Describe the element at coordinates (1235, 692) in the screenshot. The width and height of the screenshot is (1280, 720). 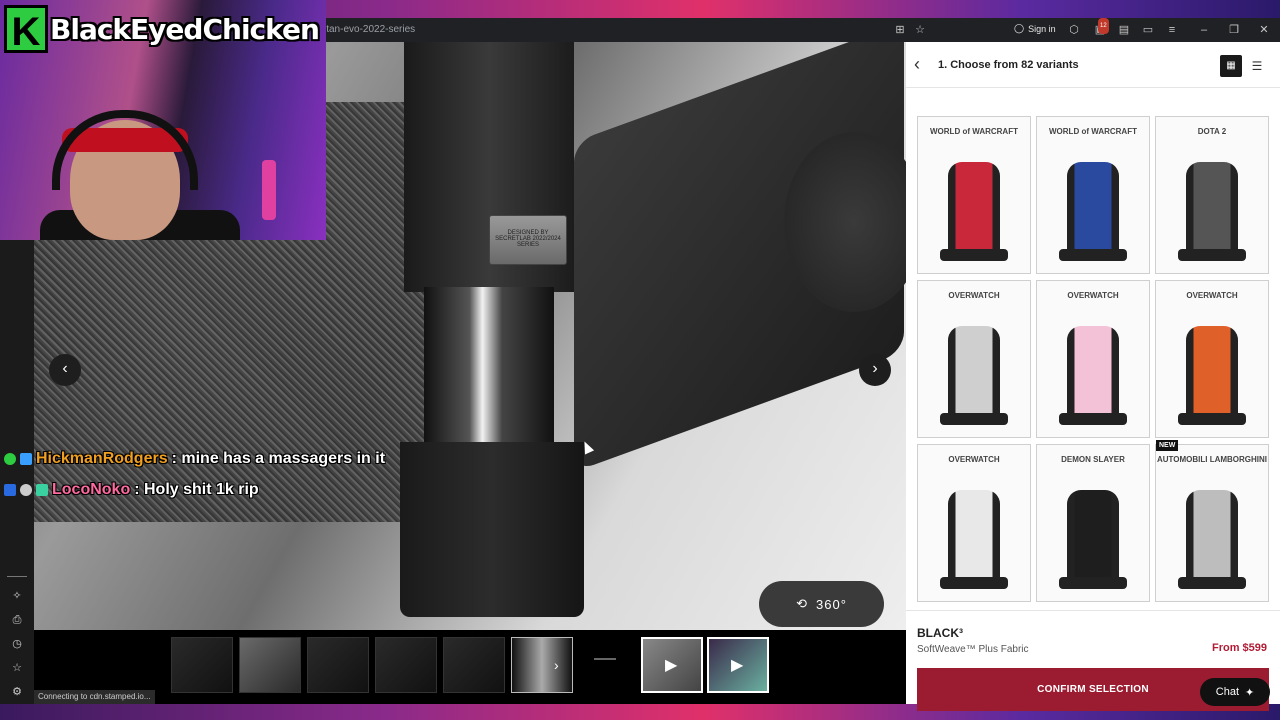
I see `chat-button: Chat ✦` at that location.